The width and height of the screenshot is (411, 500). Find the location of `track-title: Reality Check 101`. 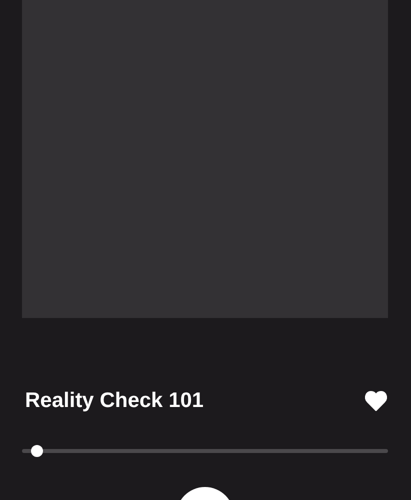

track-title: Reality Check 101 is located at coordinates (114, 401).